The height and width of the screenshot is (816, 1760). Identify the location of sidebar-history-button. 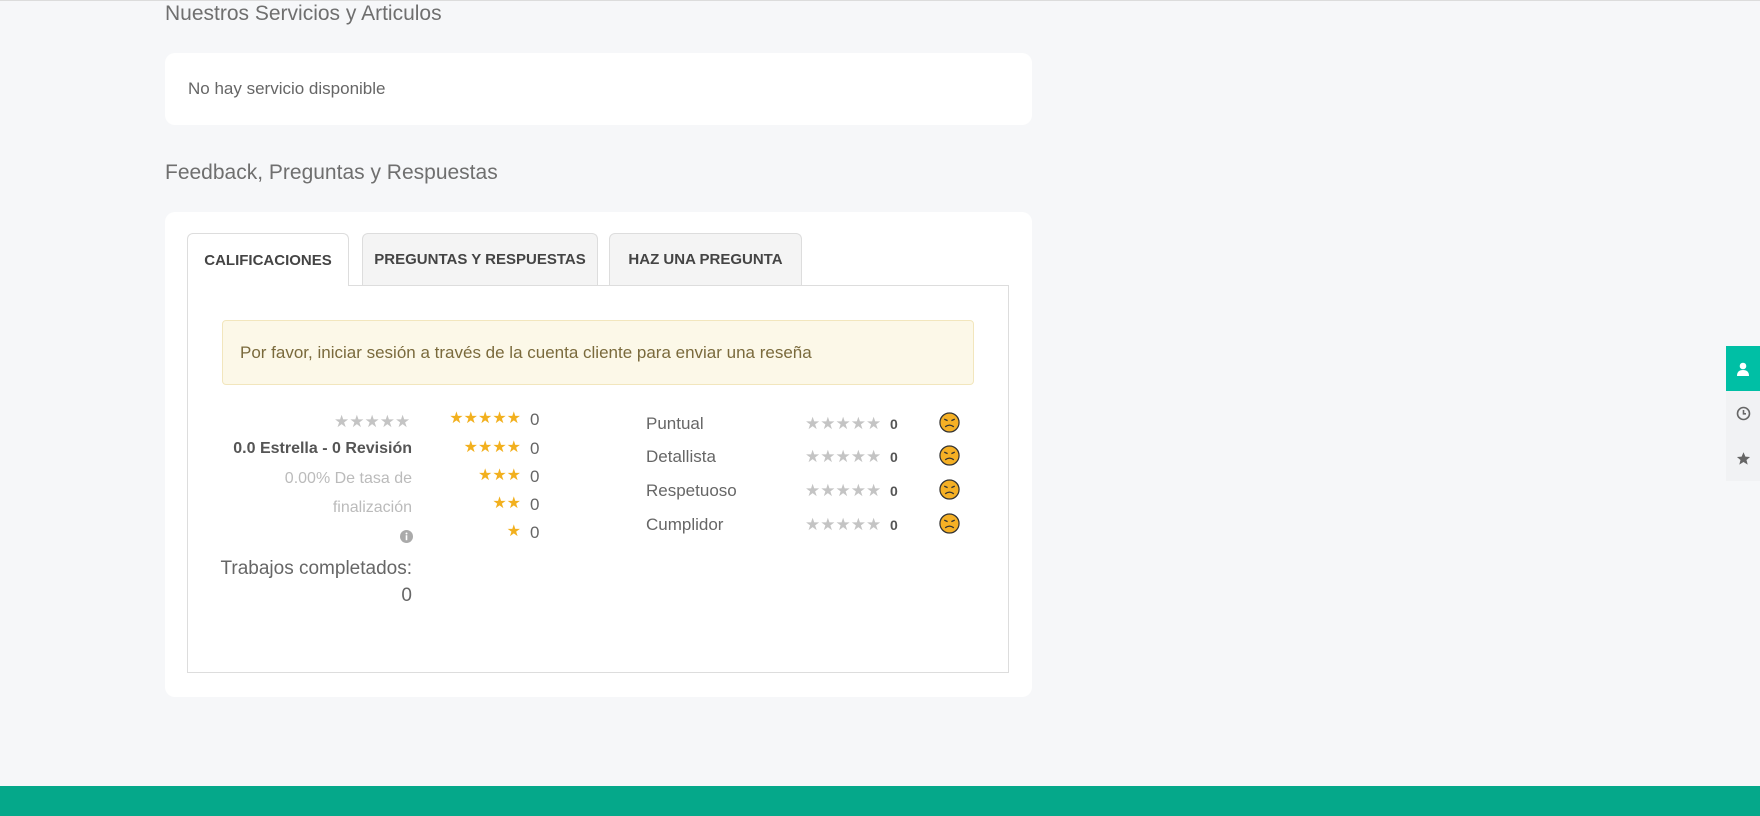
(1743, 413).